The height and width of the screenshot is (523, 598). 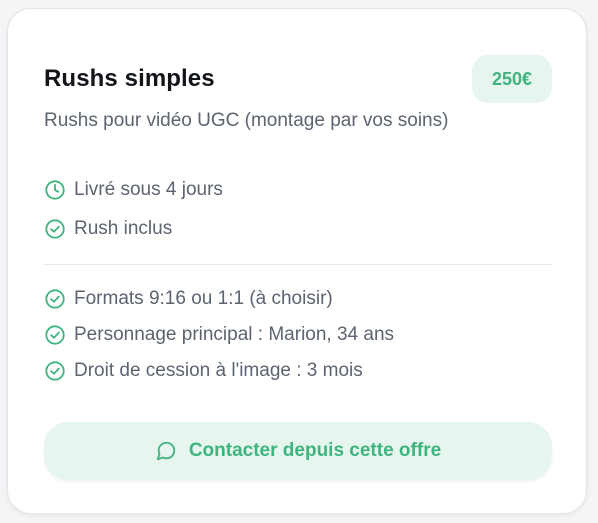 I want to click on feature-label: Livré sous 4 jours, so click(x=148, y=189).